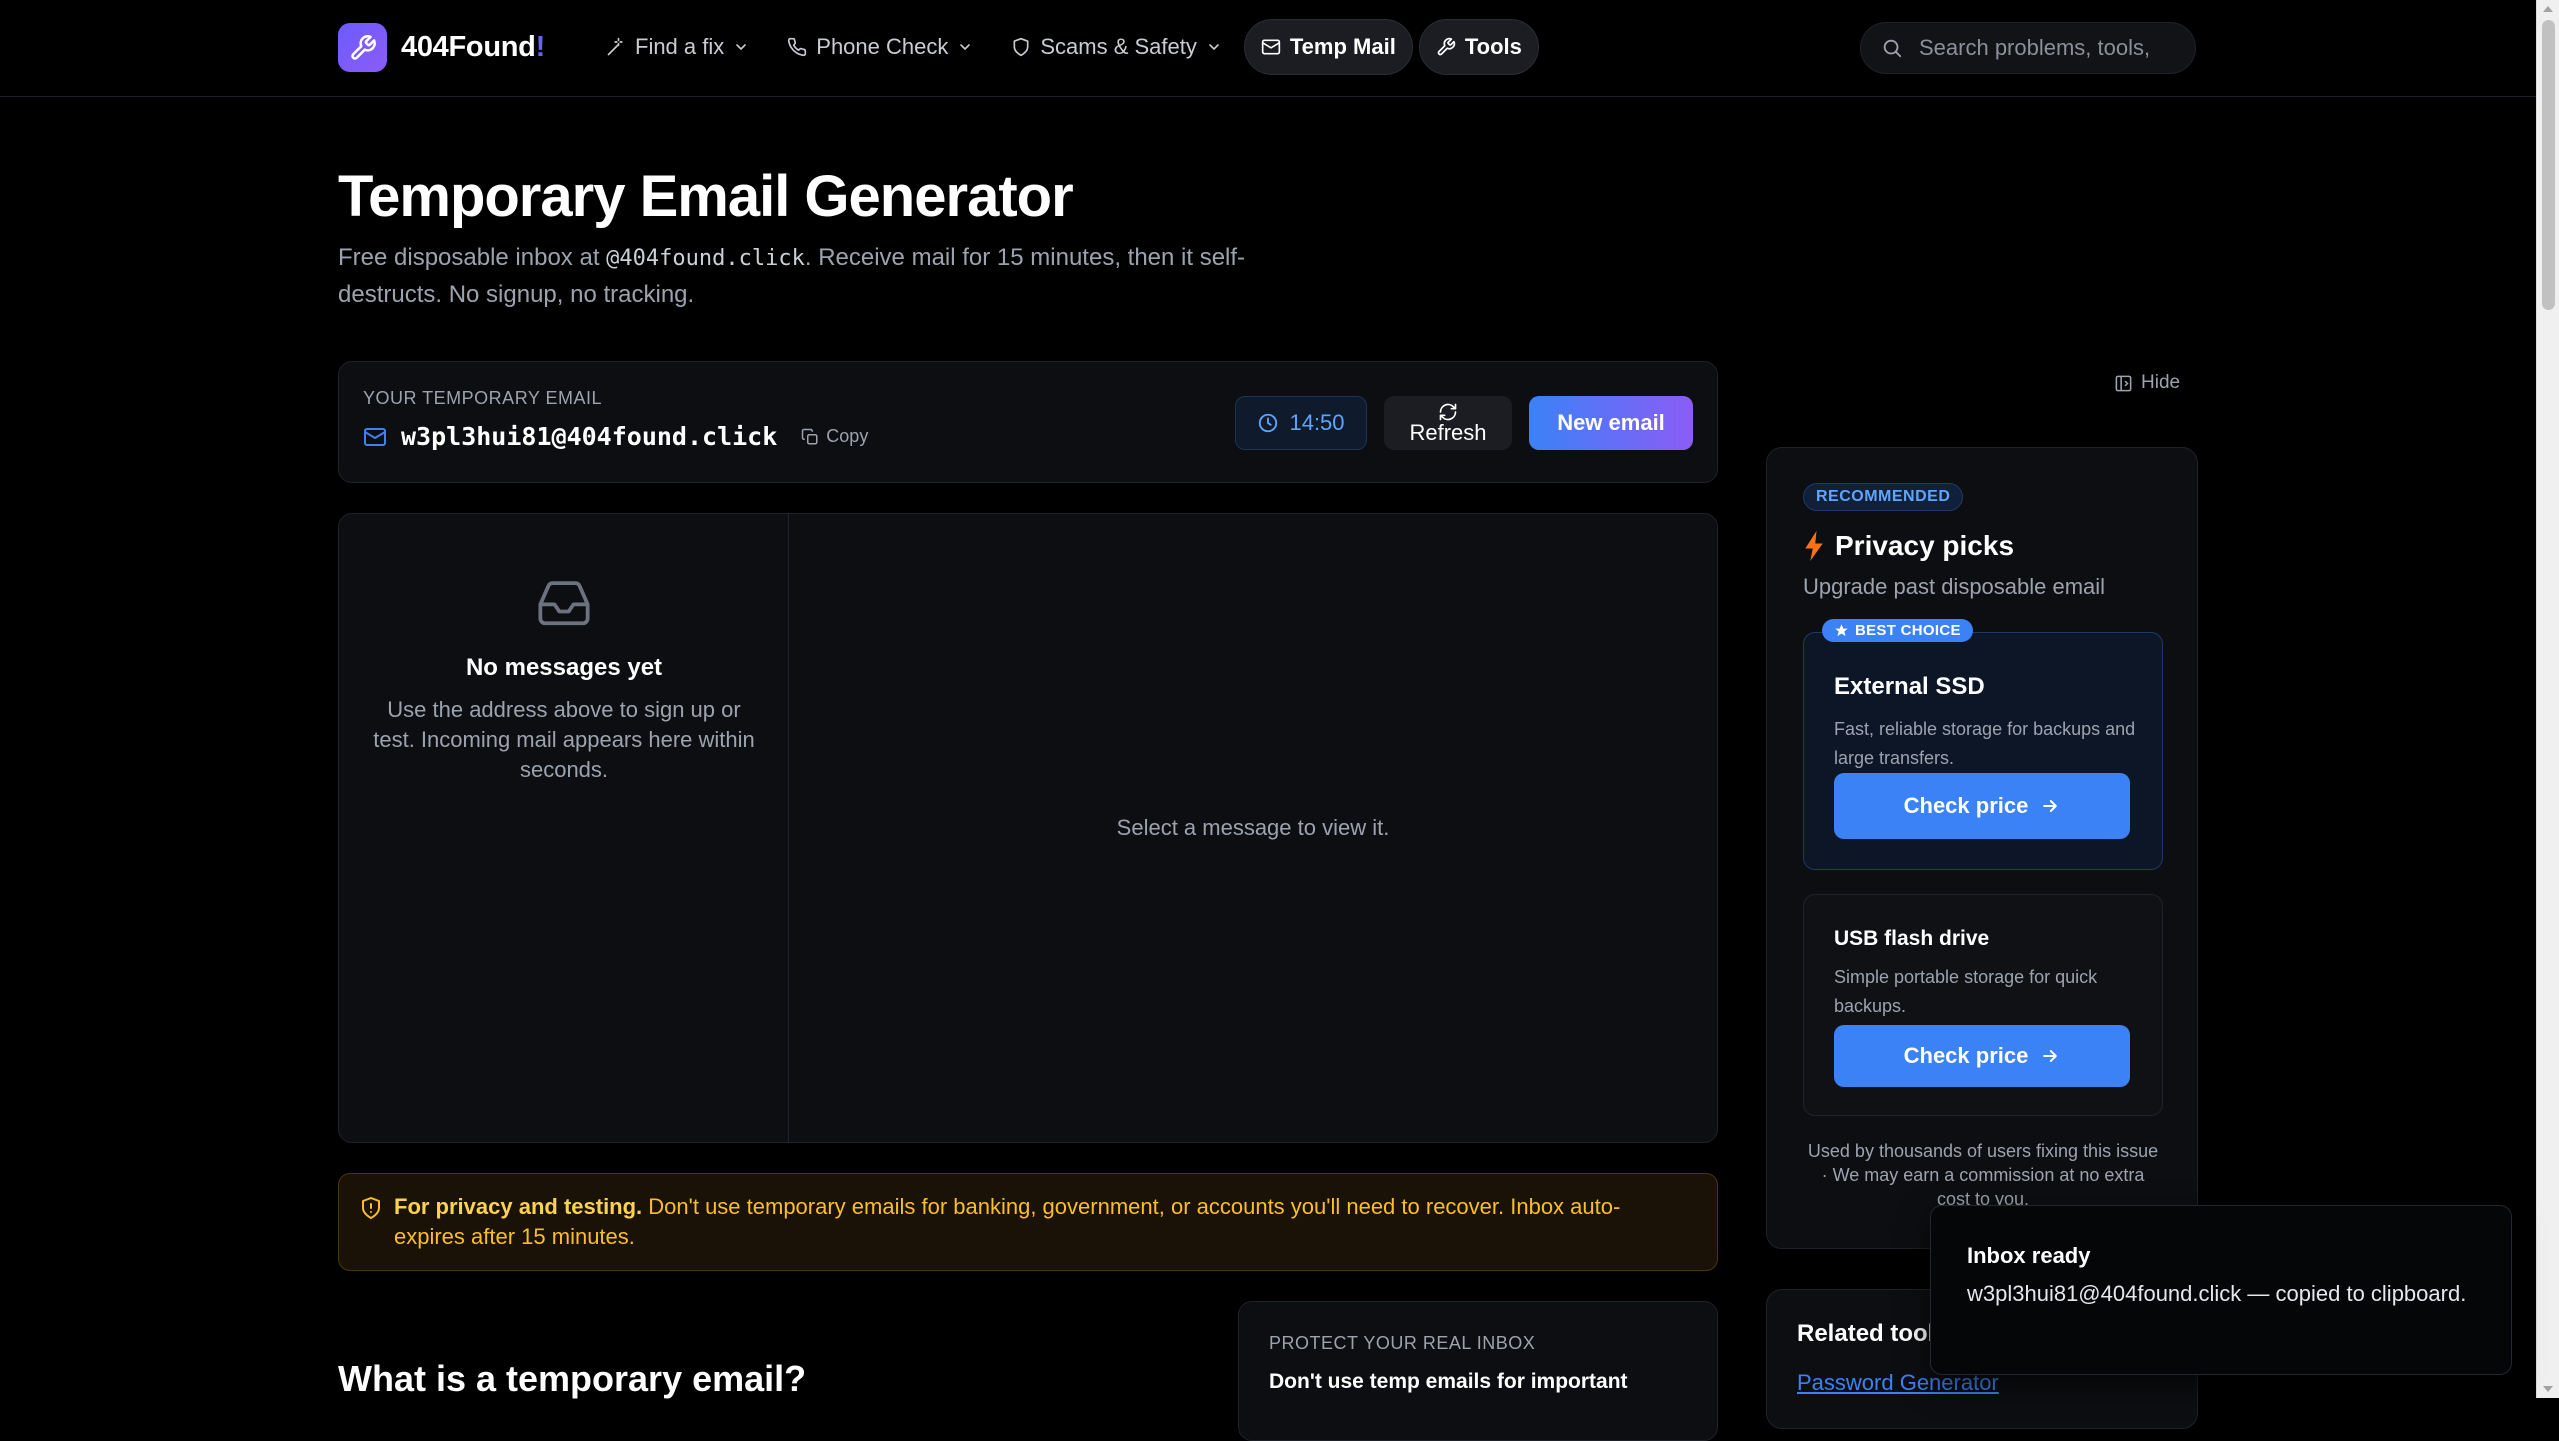 This screenshot has width=2559, height=1441. What do you see at coordinates (1448, 412) in the screenshot?
I see `refresh-icon` at bounding box center [1448, 412].